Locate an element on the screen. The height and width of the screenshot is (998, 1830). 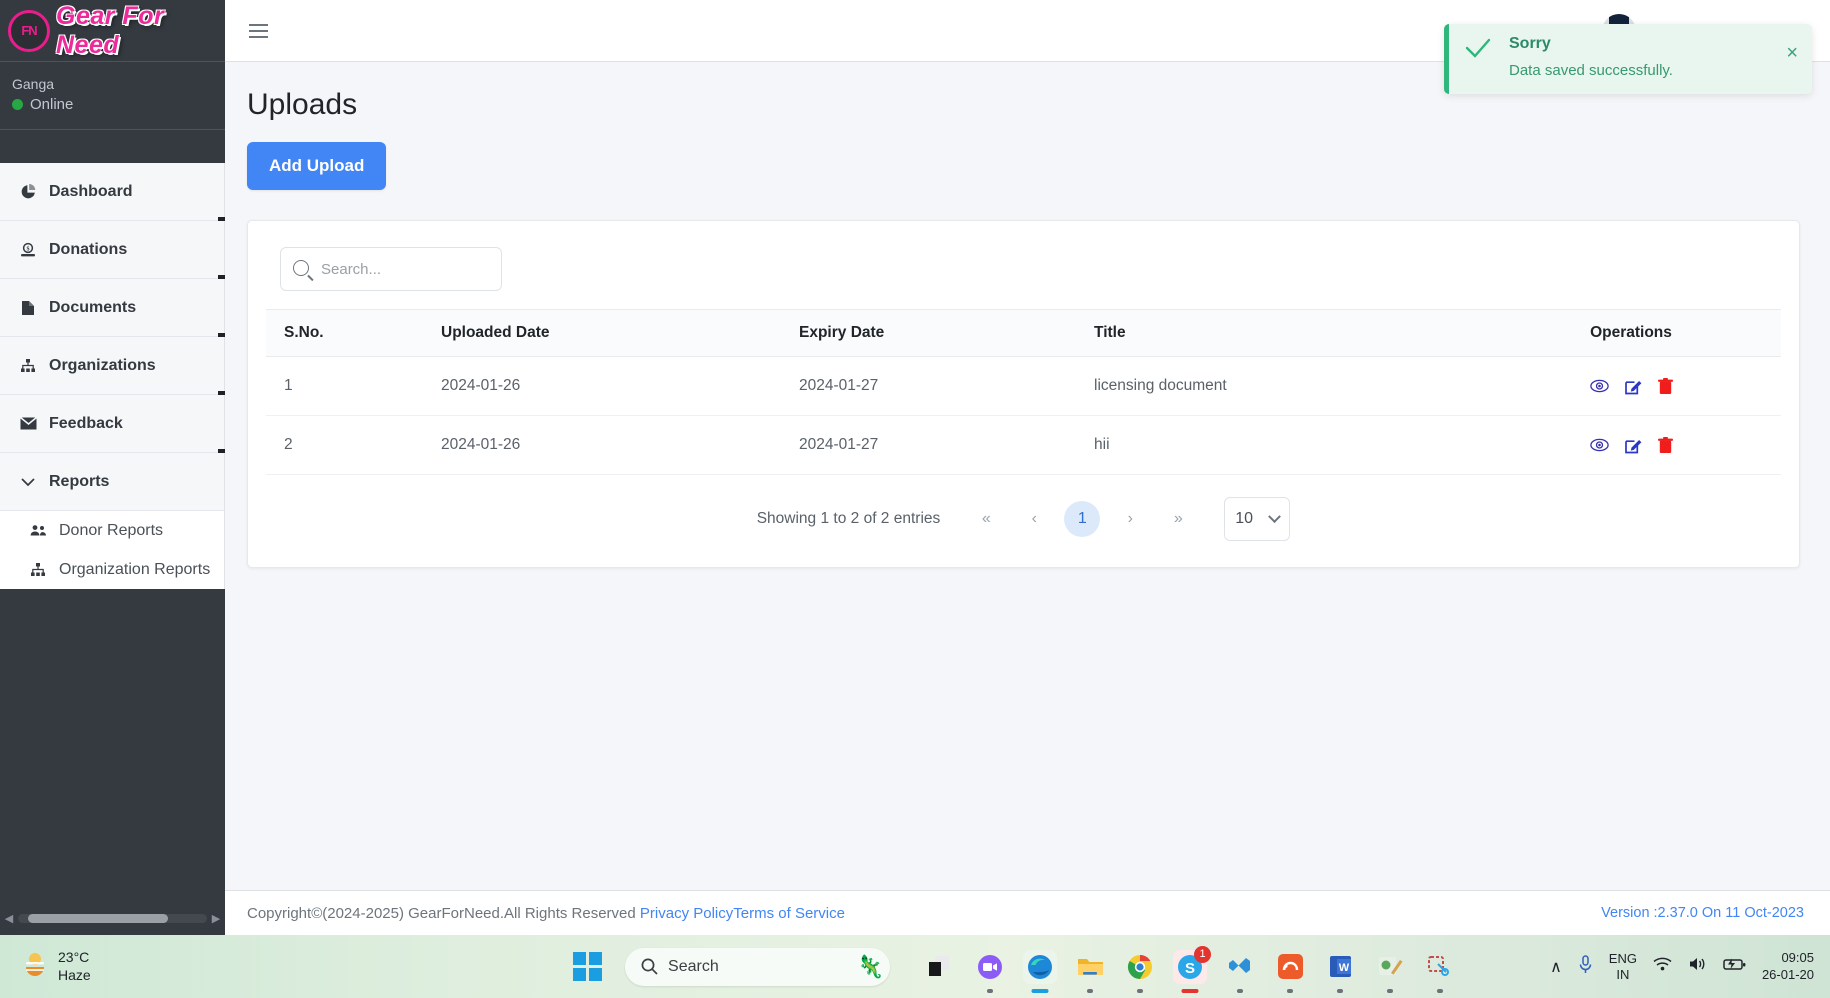
column-header-title: Title is located at coordinates (1287, 333).